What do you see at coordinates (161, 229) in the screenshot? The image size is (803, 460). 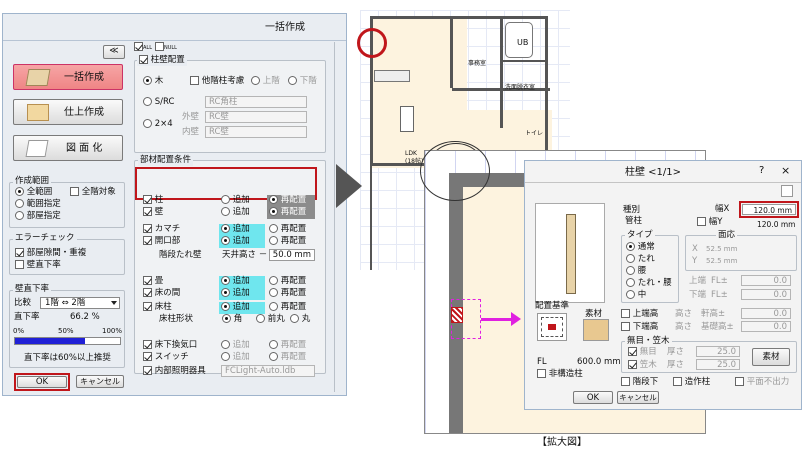 I see `parts-row-label: カマチ` at bounding box center [161, 229].